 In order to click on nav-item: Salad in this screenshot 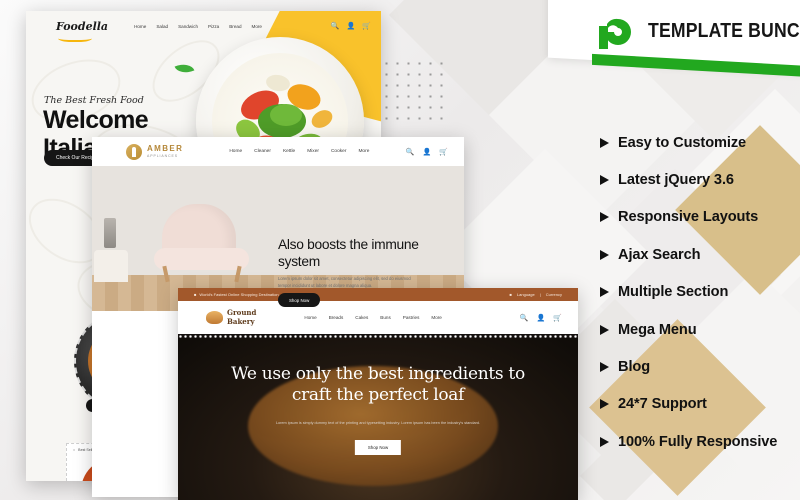, I will do `click(162, 26)`.